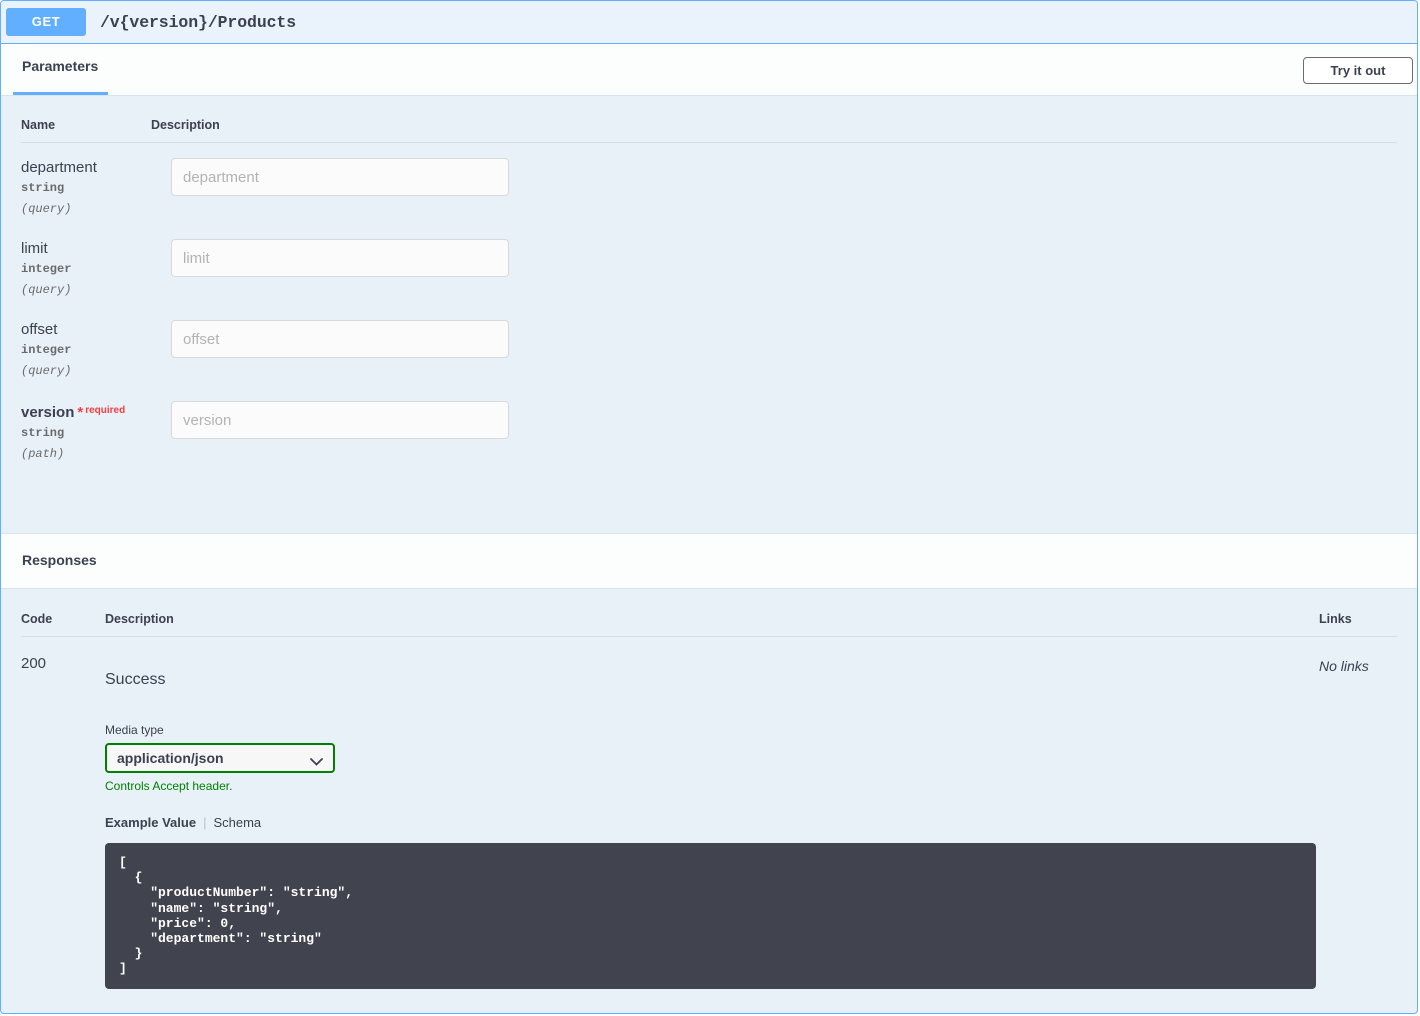  I want to click on parameter-name: version, so click(48, 412).